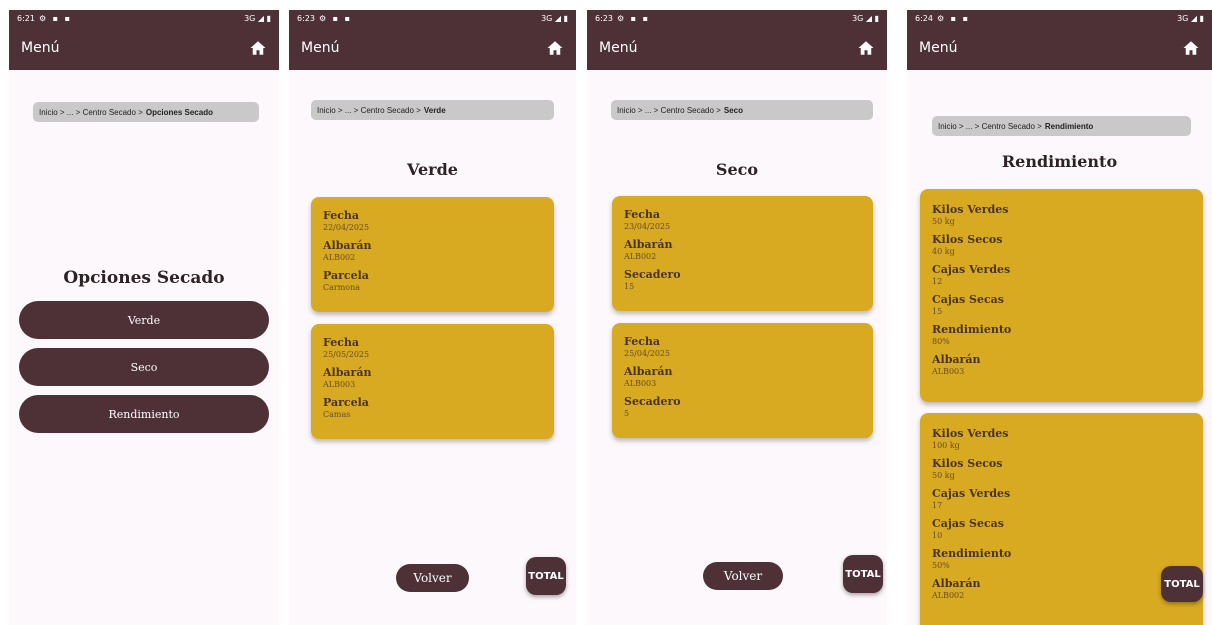  What do you see at coordinates (943, 221) in the screenshot?
I see `kilos-verdes-value: 50 kg` at bounding box center [943, 221].